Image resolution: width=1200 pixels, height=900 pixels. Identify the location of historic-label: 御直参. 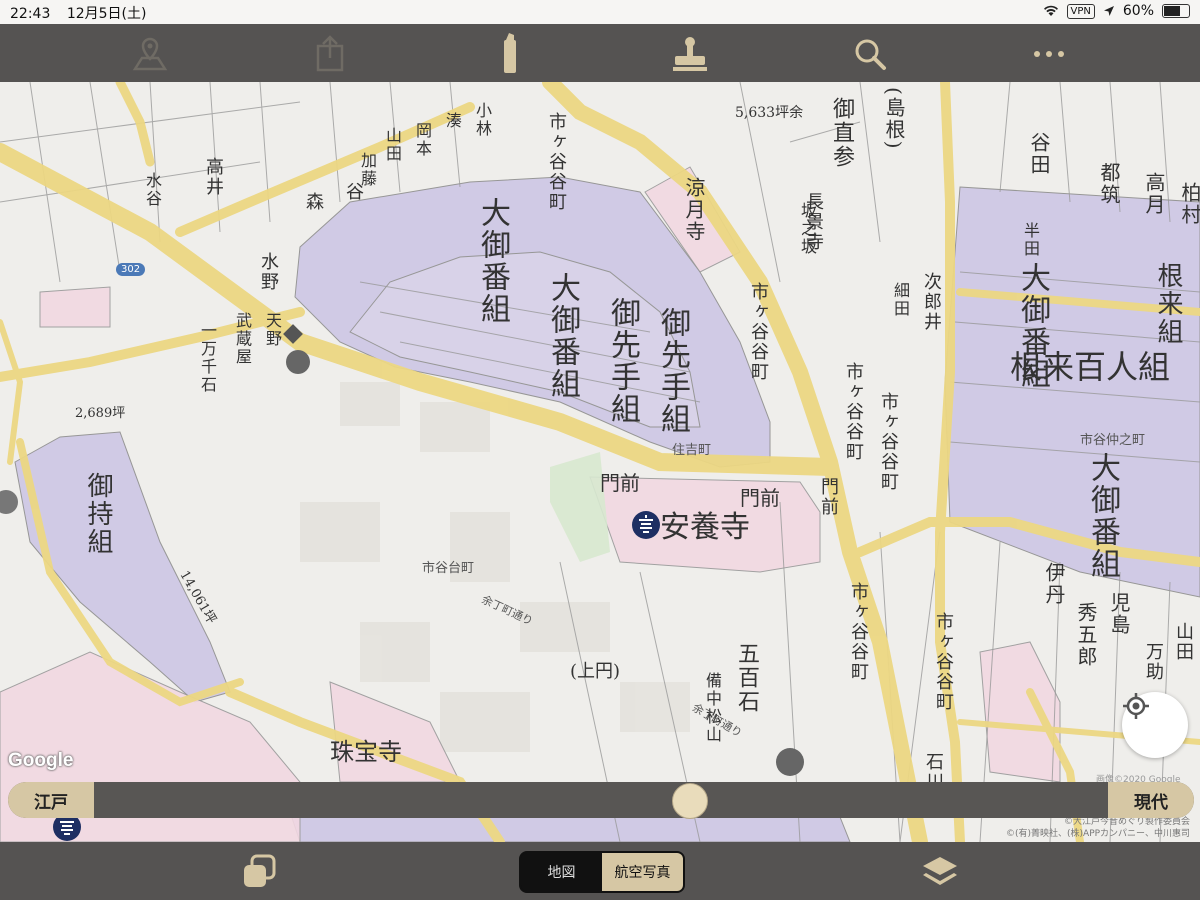
(841, 133).